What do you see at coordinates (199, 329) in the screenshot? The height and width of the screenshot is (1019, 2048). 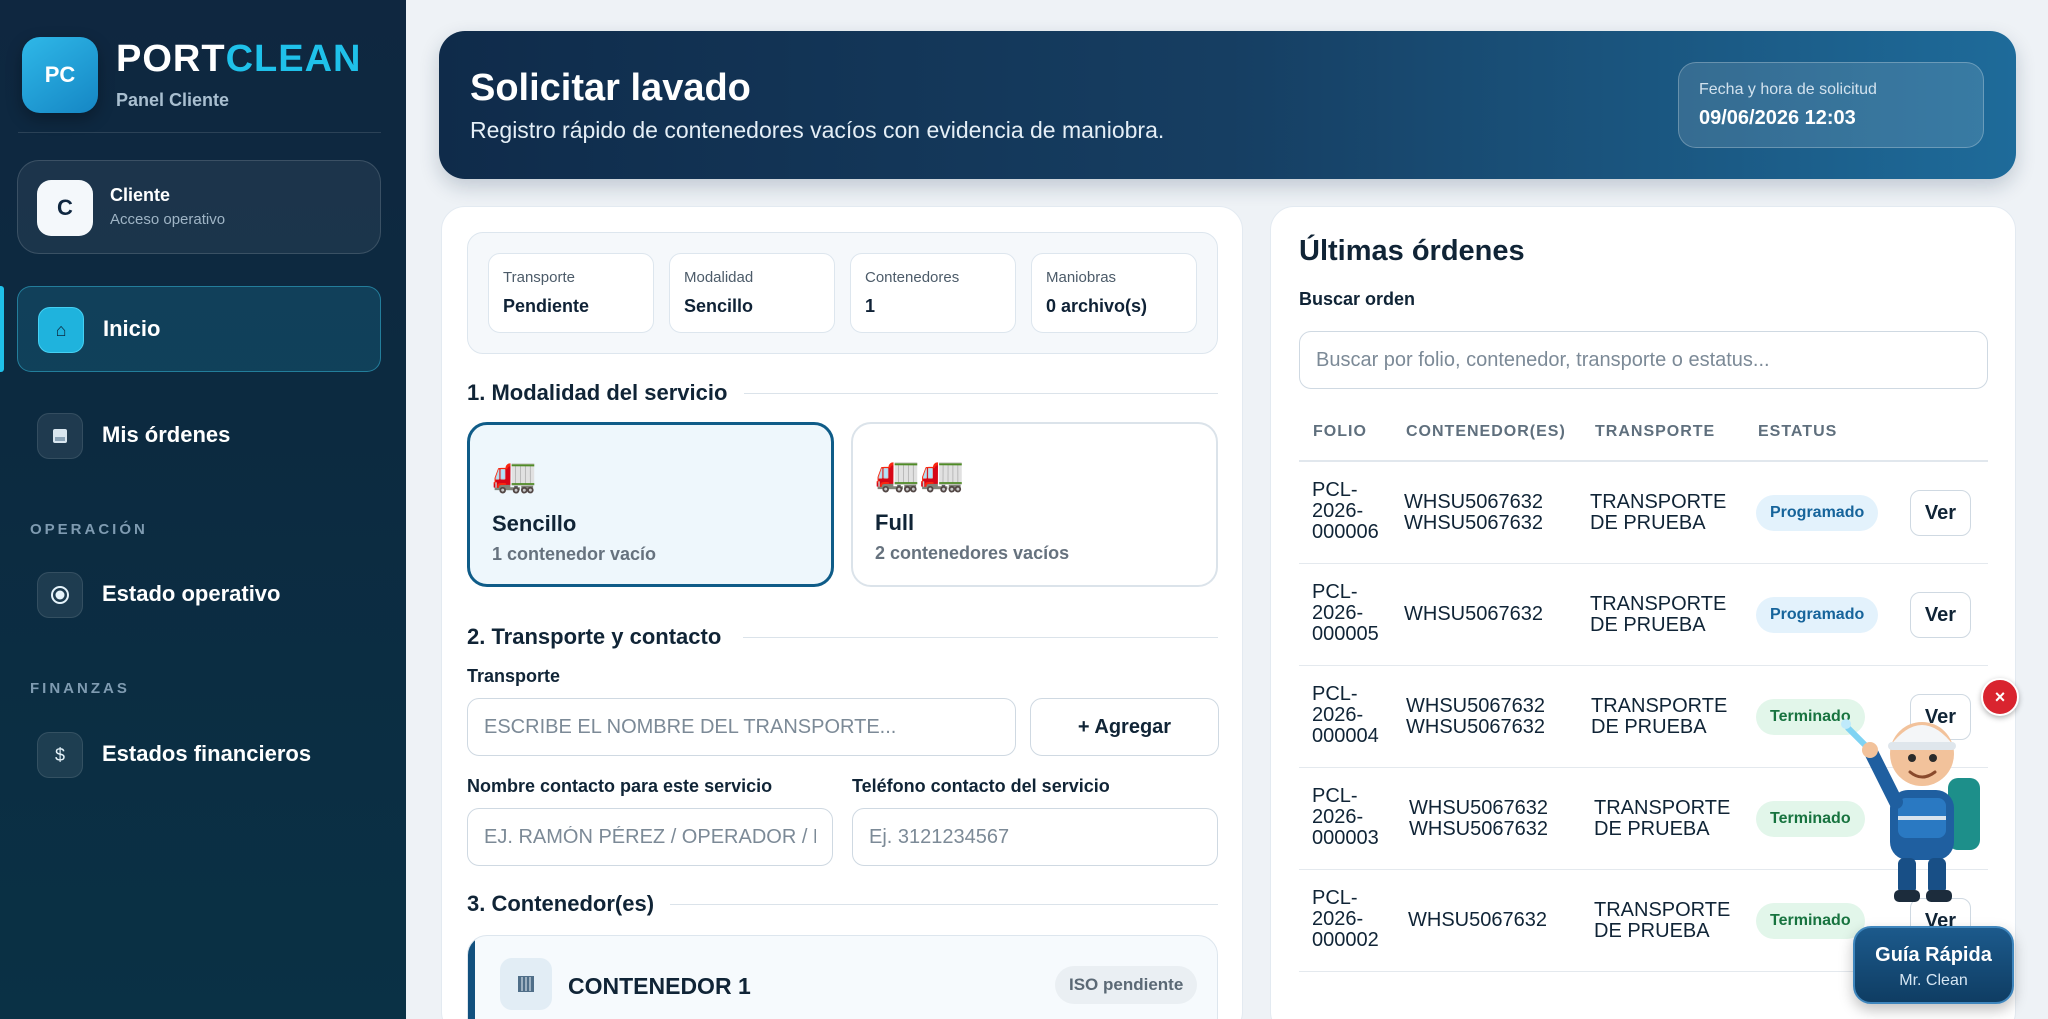 I see `sidebar-item-inicio: ⌂ Inicio` at bounding box center [199, 329].